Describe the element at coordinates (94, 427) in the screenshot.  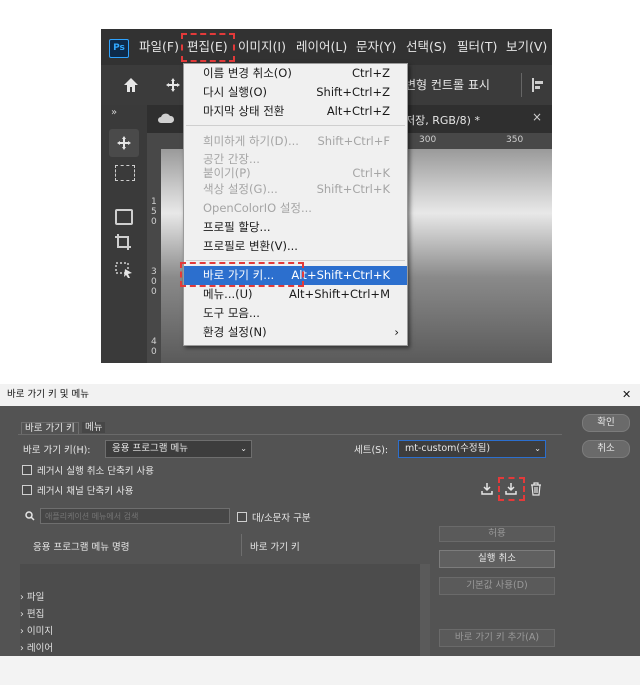
I see `tab-menus: 메뉴` at that location.